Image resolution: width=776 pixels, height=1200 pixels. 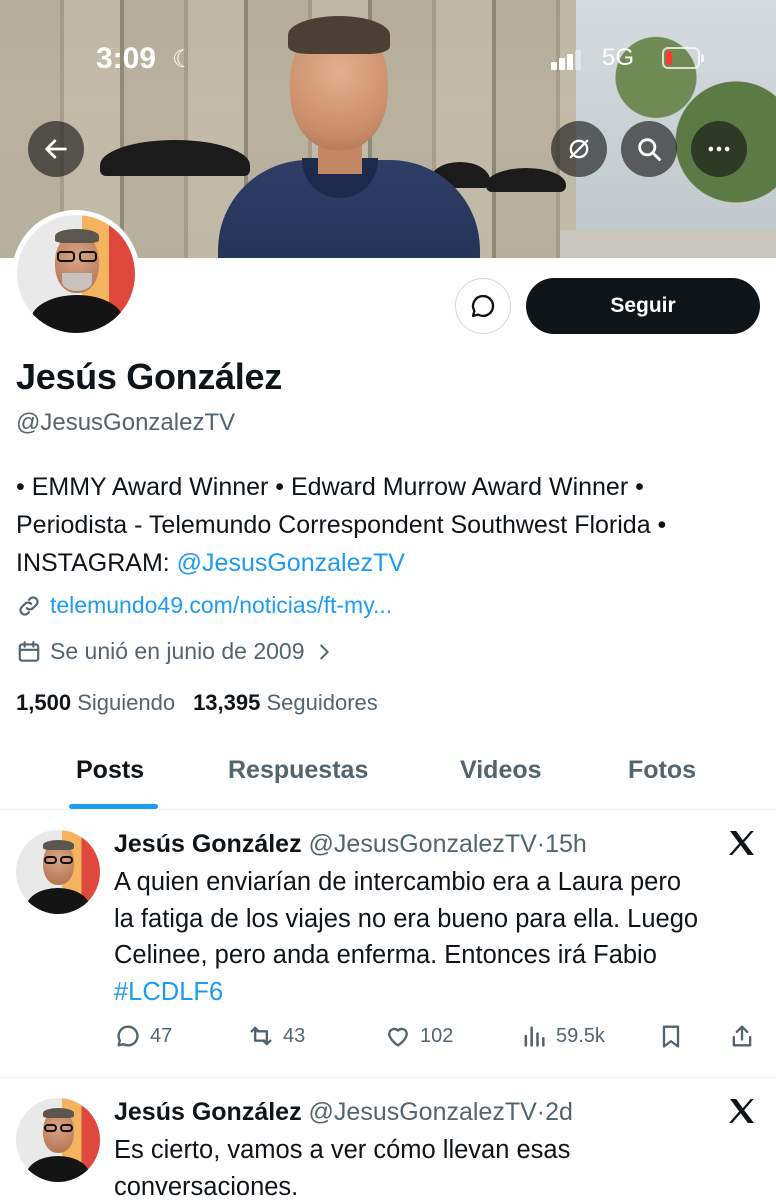 I want to click on reply-count: 47, so click(x=161, y=1035).